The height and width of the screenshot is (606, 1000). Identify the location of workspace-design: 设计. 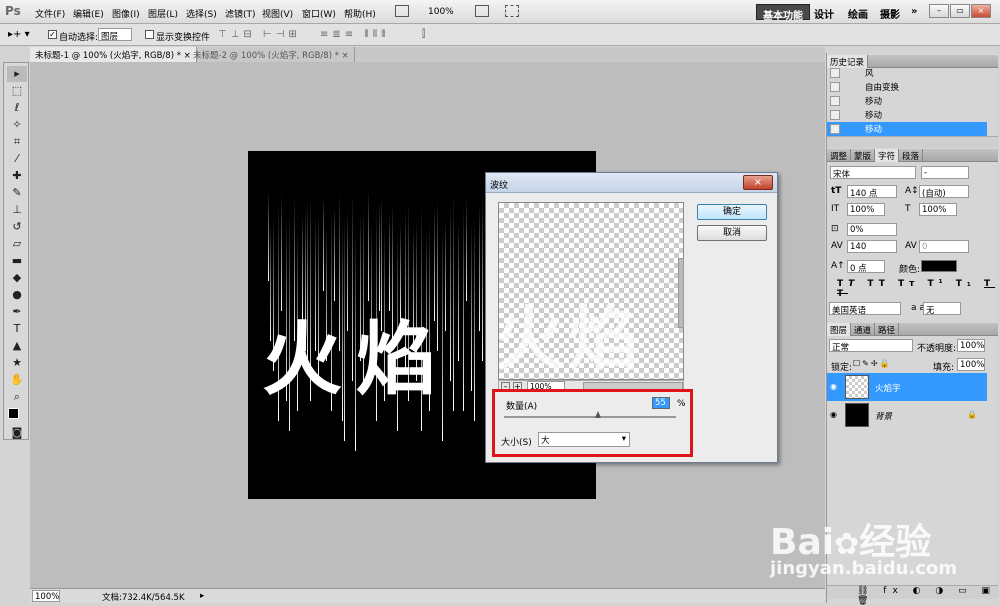
(824, 12).